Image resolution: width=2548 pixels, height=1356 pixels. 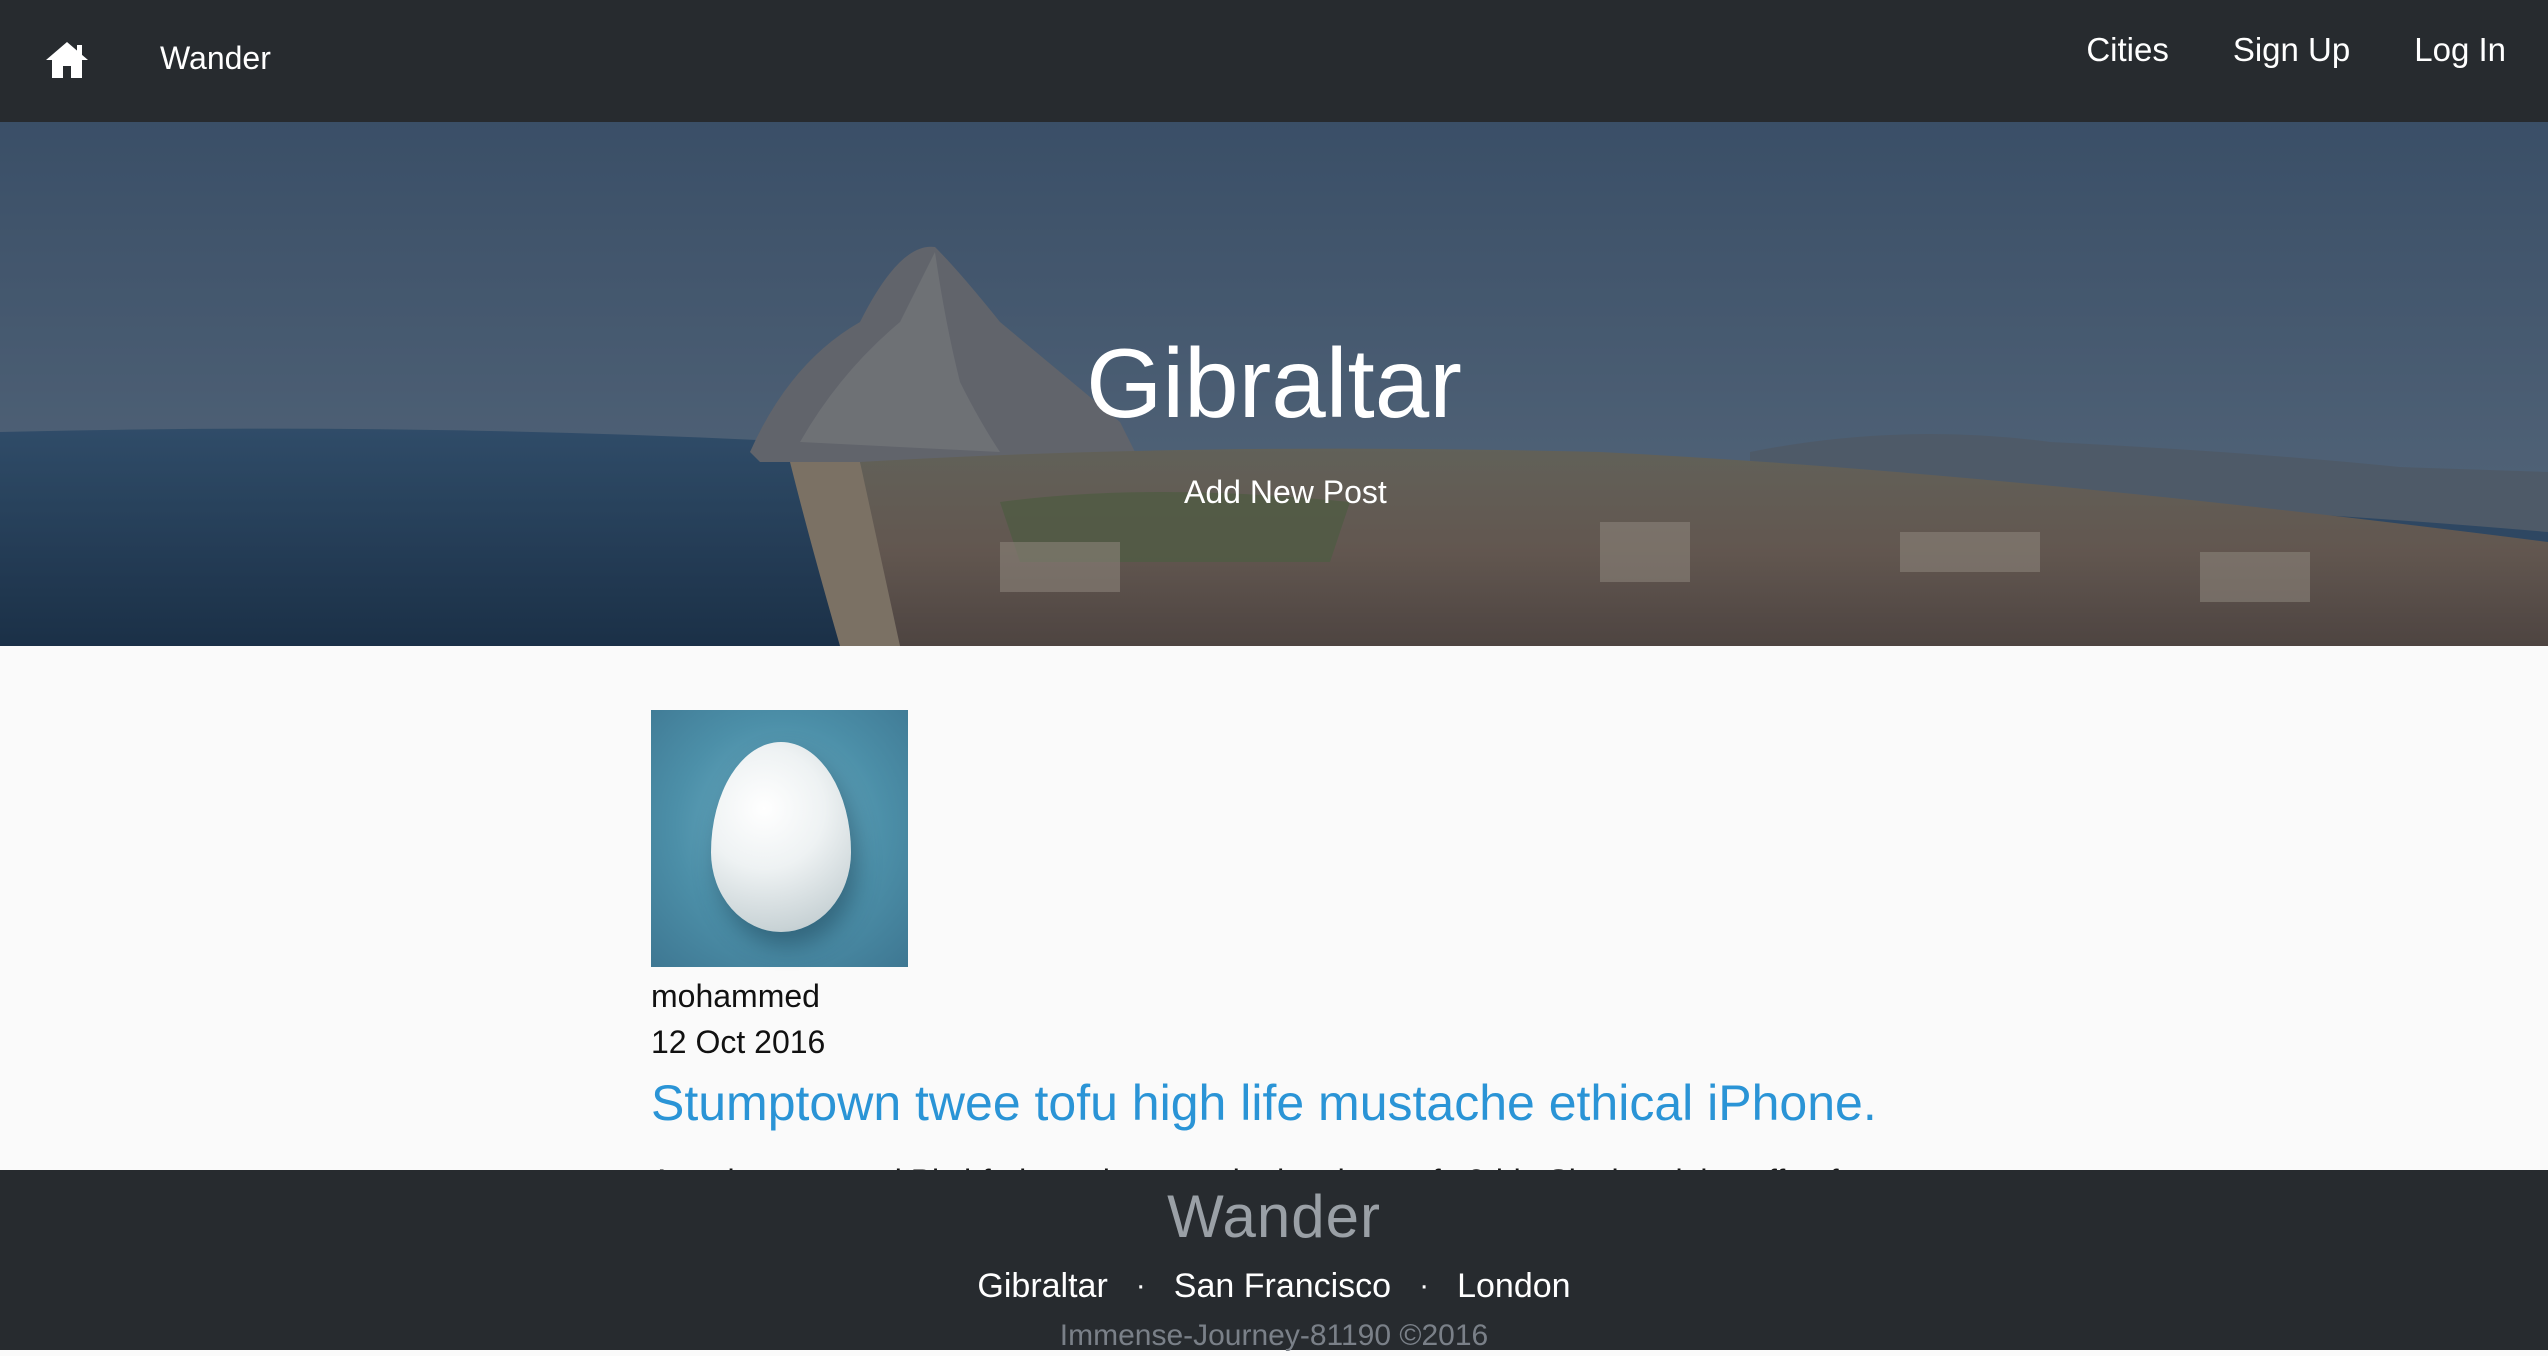 I want to click on footer-copyright: Immense-Journey-81190 ©2016, so click(x=1274, y=1335).